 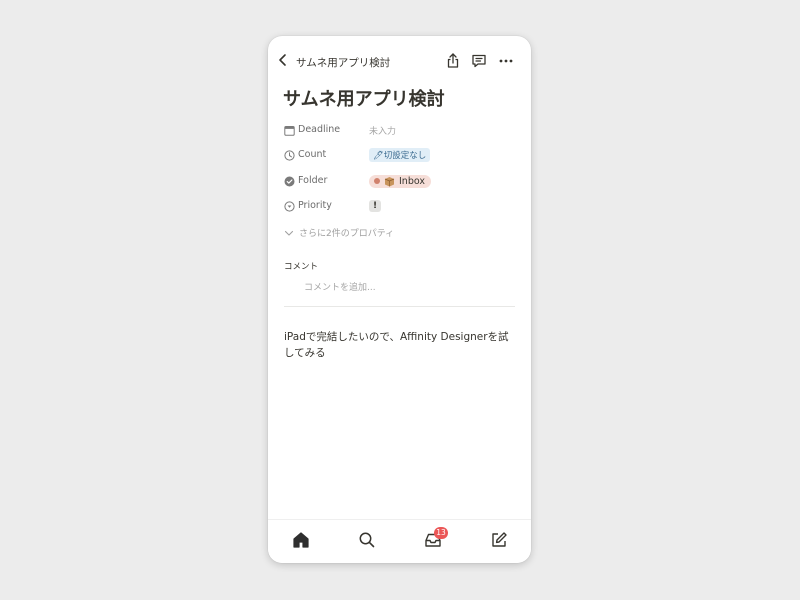 I want to click on compose-icon, so click(x=499, y=540).